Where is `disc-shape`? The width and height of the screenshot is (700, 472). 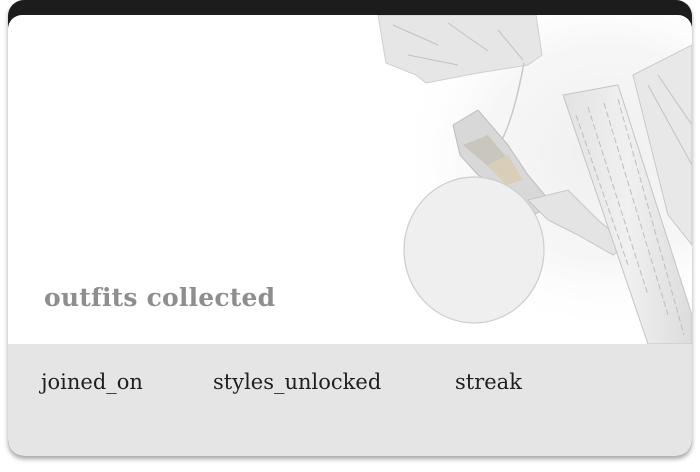
disc-shape is located at coordinates (474, 250).